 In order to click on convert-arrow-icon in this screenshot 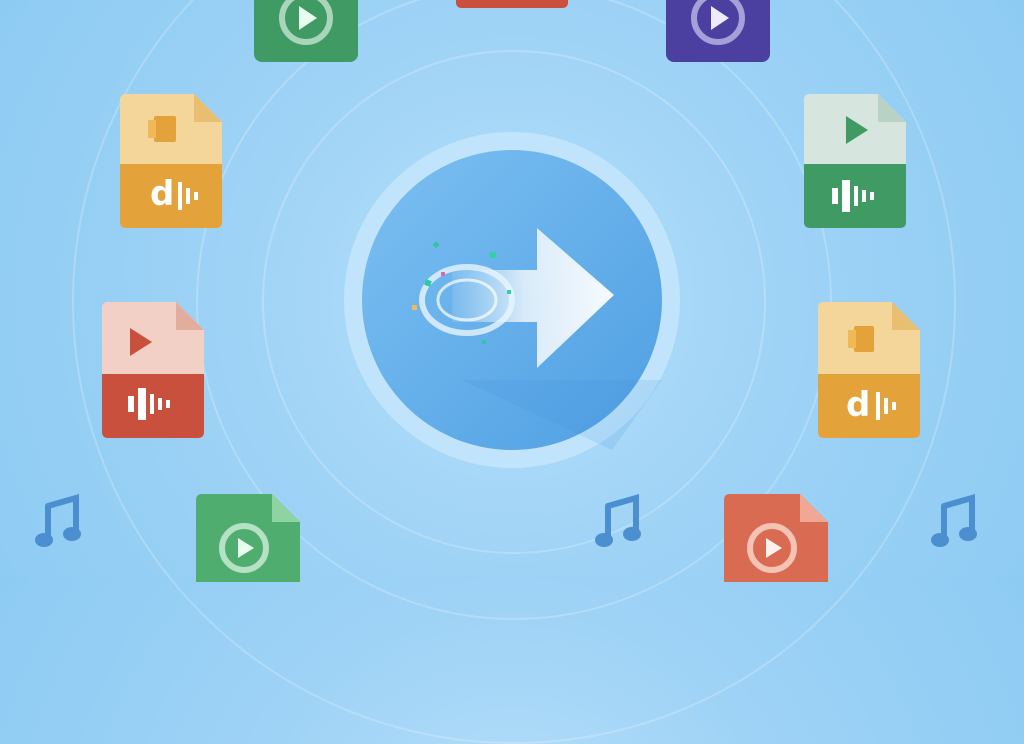, I will do `click(512, 300)`.